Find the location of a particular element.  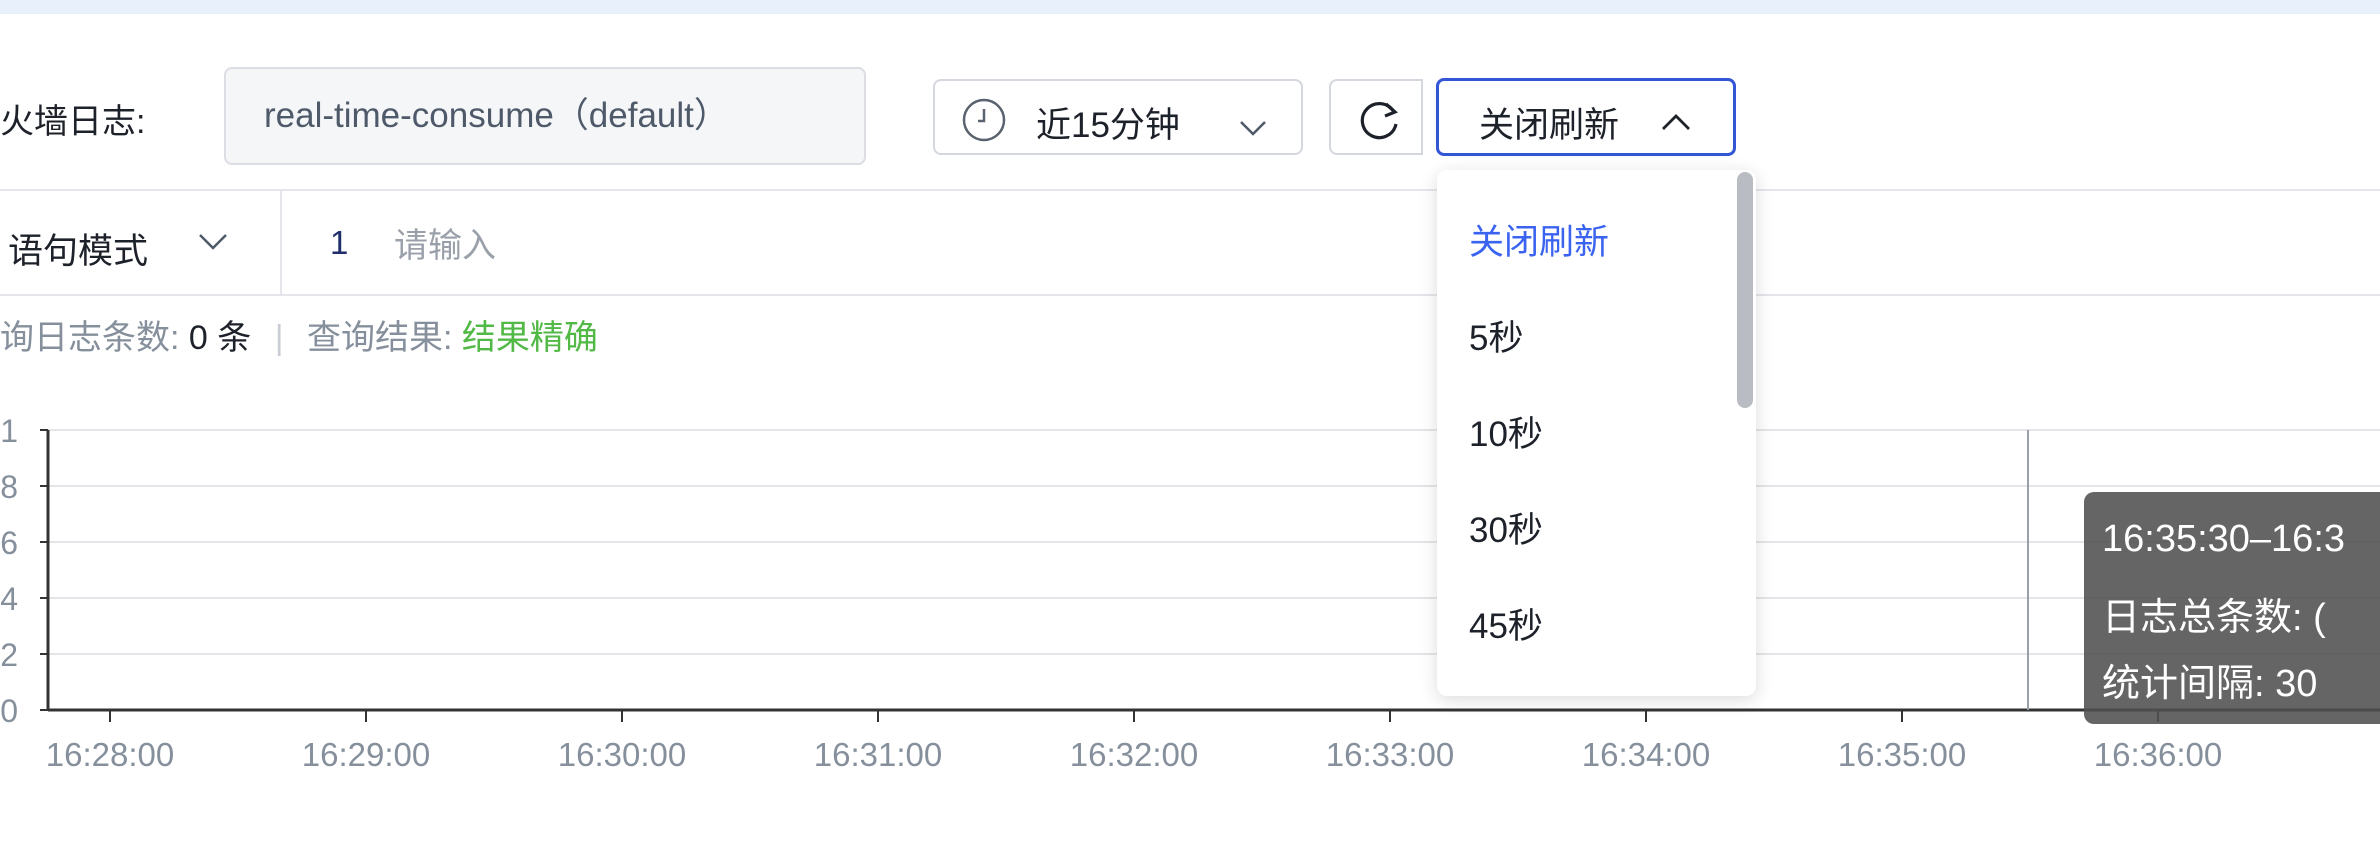

x-tick-label: 16:36:00 is located at coordinates (2158, 754).